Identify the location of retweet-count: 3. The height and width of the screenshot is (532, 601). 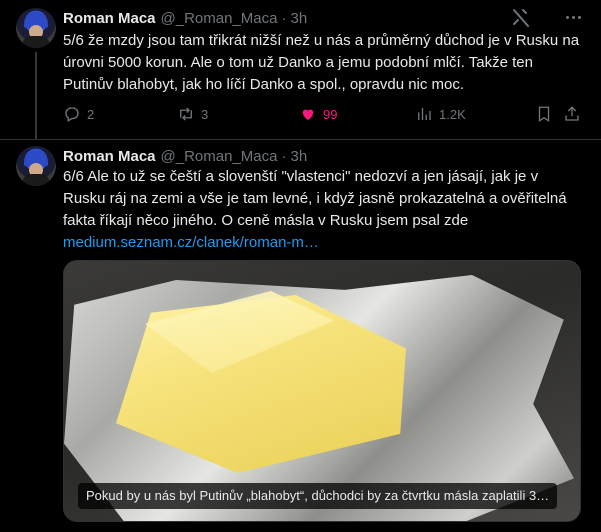
(205, 114).